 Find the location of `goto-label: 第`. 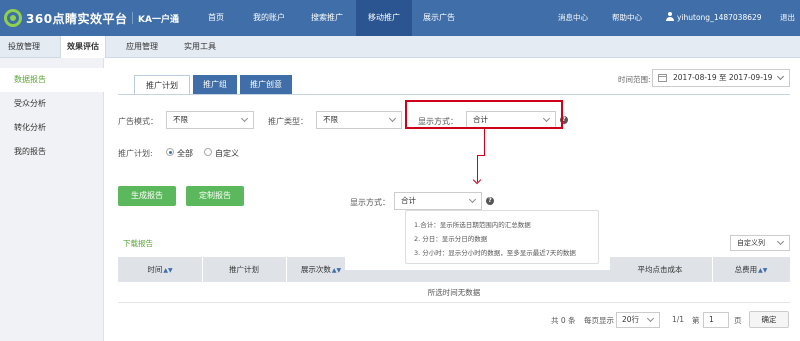

goto-label: 第 is located at coordinates (696, 320).